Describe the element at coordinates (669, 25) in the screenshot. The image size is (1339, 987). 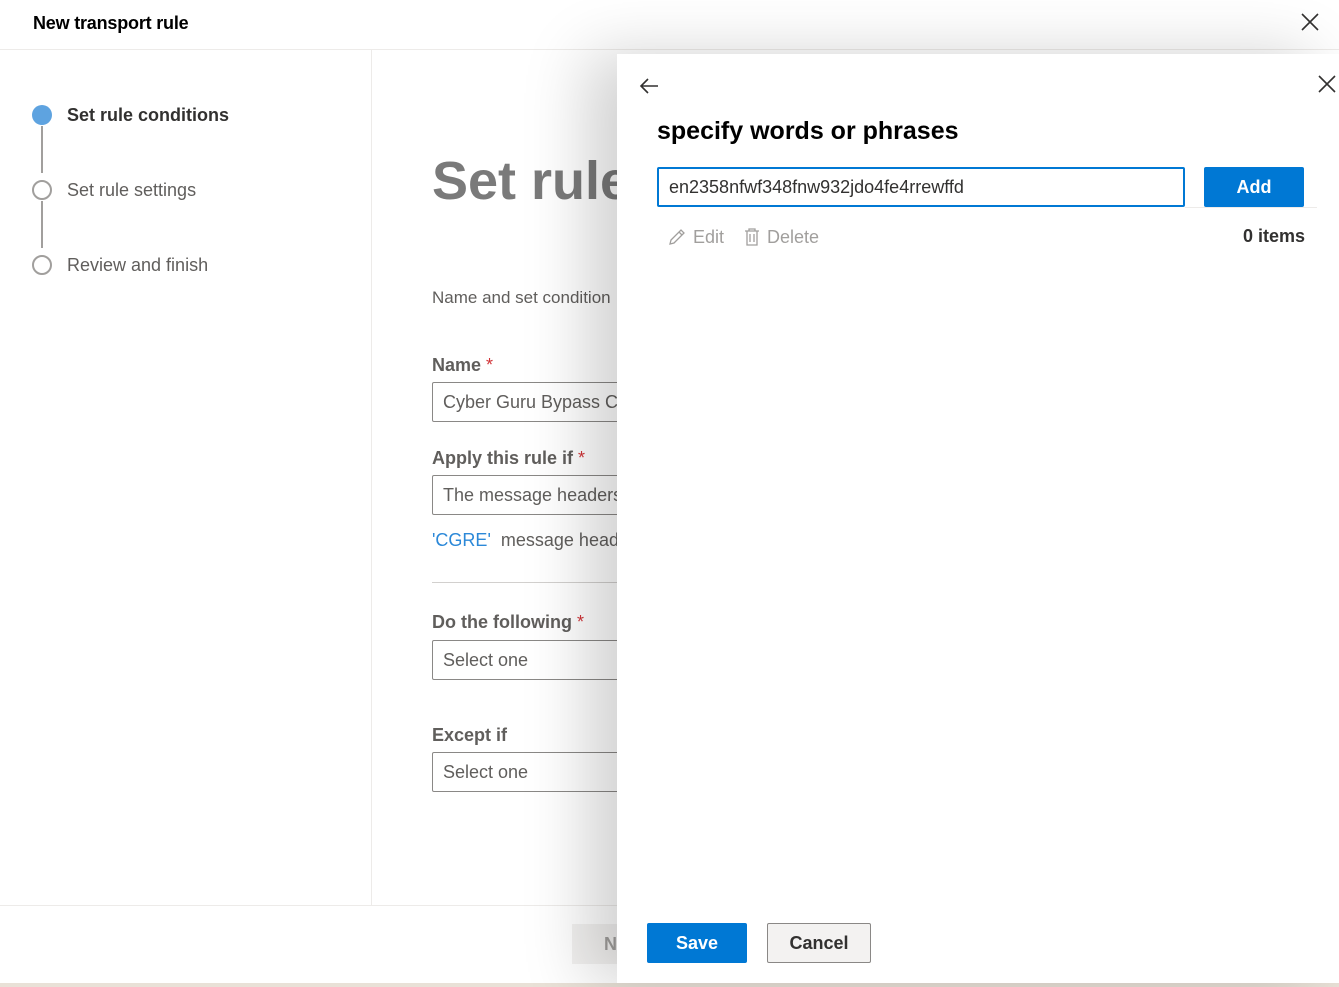
I see `top-bar: New transport rule` at that location.